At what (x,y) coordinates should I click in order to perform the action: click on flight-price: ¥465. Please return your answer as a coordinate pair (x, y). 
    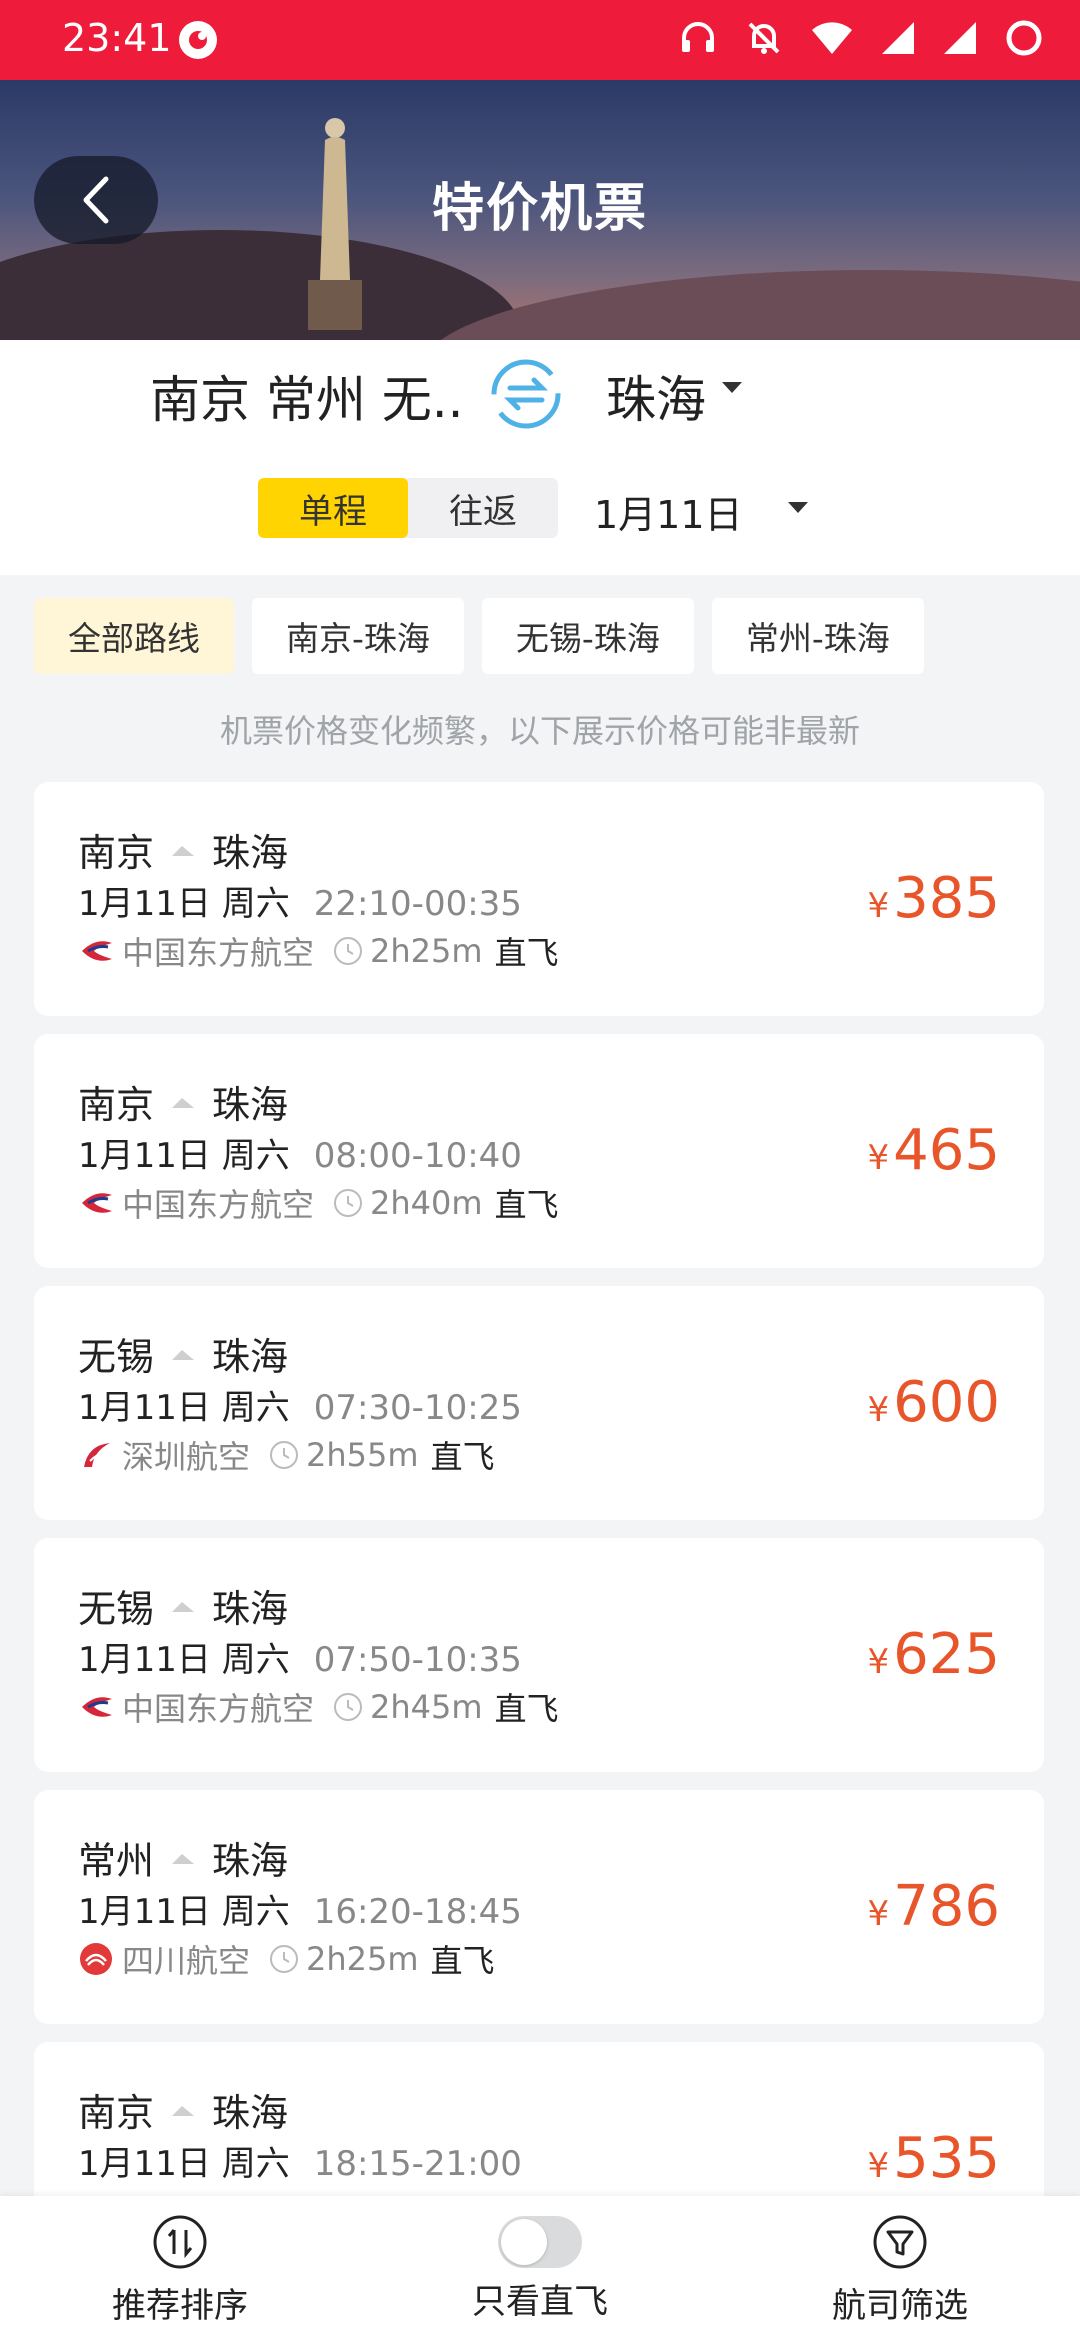
    Looking at the image, I should click on (933, 1150).